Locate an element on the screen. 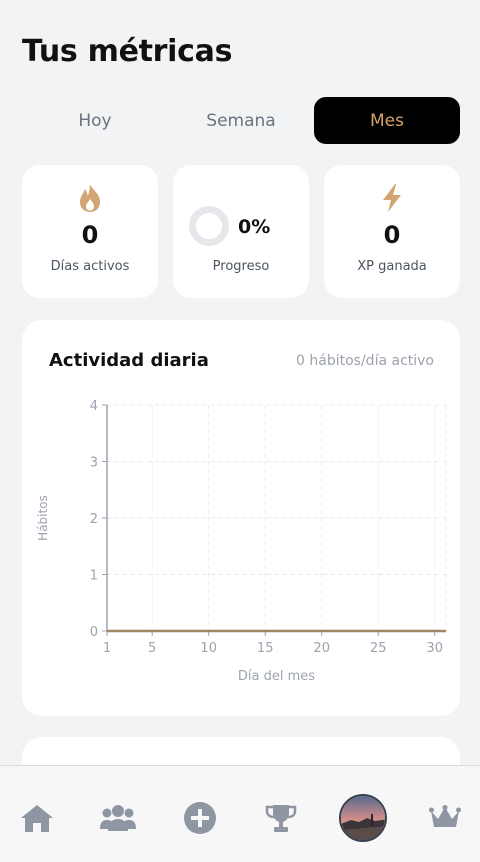 This screenshot has width=480, height=862. flame-icon is located at coordinates (90, 198).